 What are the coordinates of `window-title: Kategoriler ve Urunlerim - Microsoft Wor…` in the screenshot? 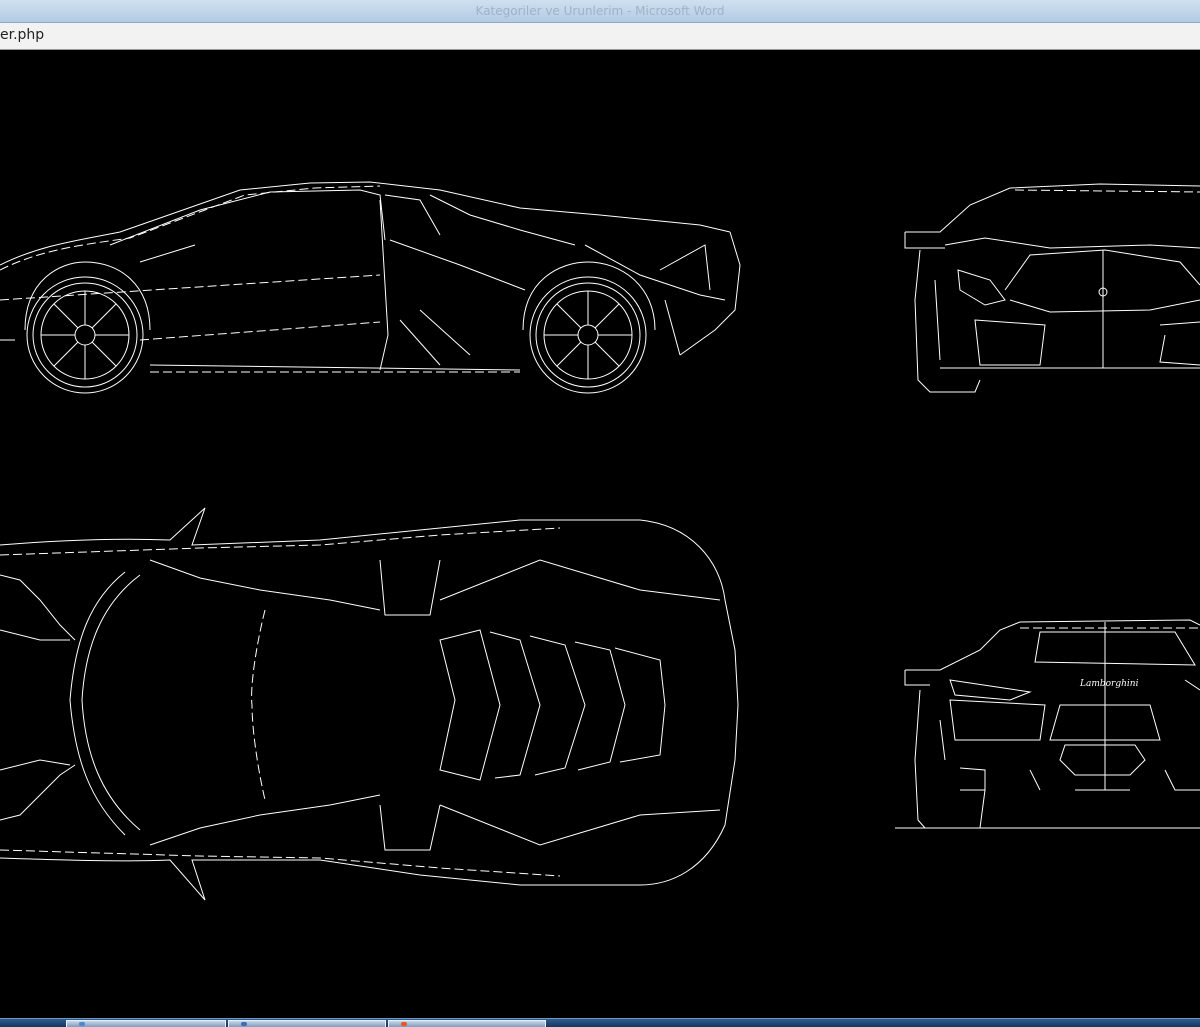 It's located at (600, 11).